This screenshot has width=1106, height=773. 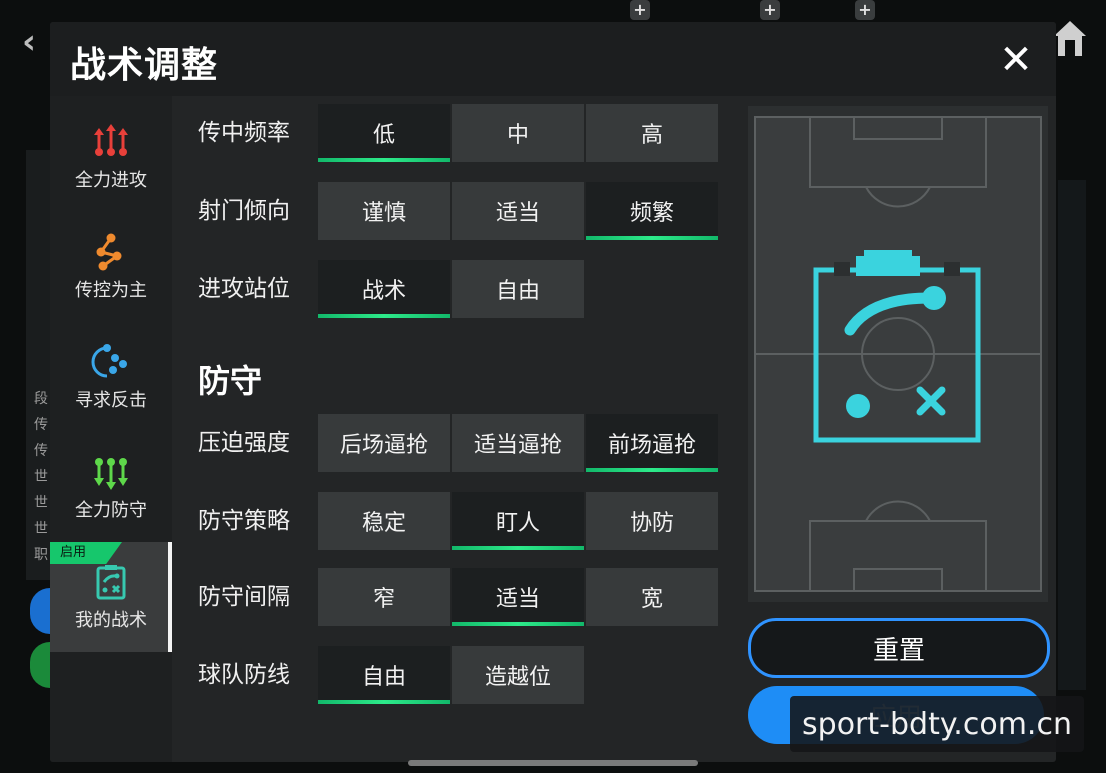 I want to click on option-row-label: 传中频率, so click(x=244, y=133).